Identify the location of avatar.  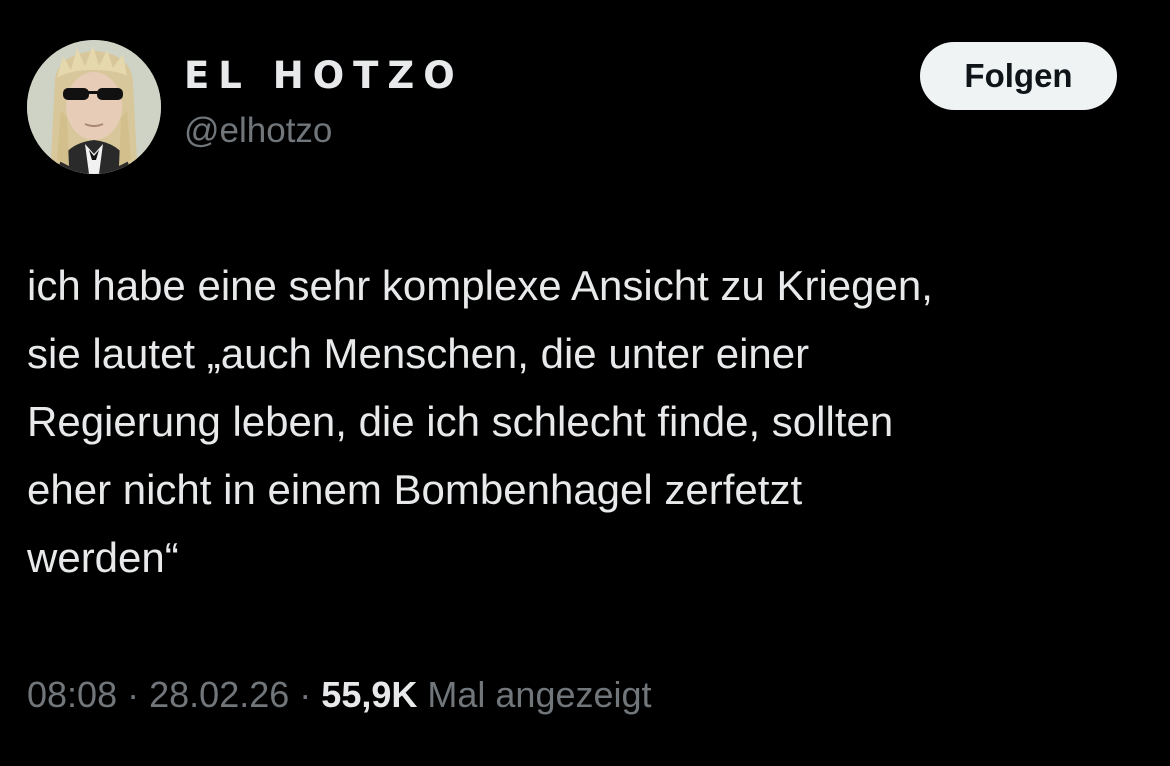
(94, 107).